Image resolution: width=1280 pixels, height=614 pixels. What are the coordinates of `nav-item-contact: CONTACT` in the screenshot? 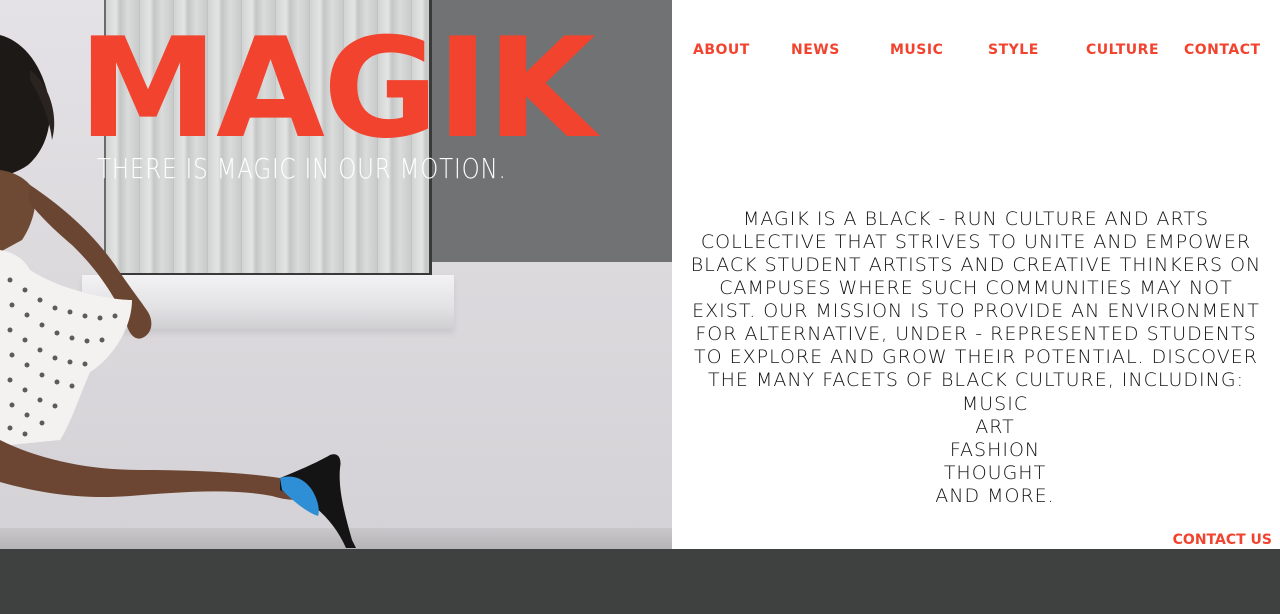 It's located at (1222, 50).